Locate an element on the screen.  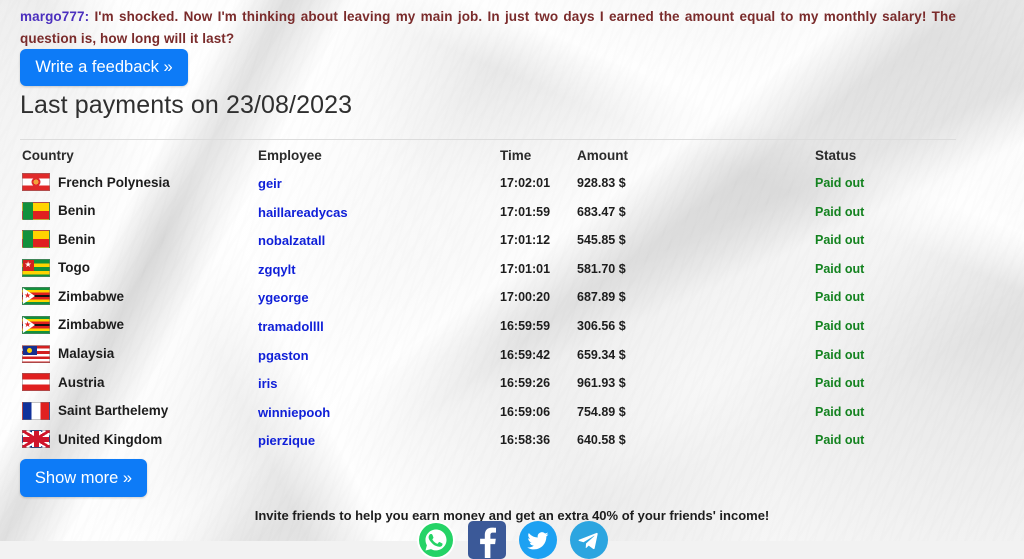
cell-amount: 306.56 $ is located at coordinates (601, 325).